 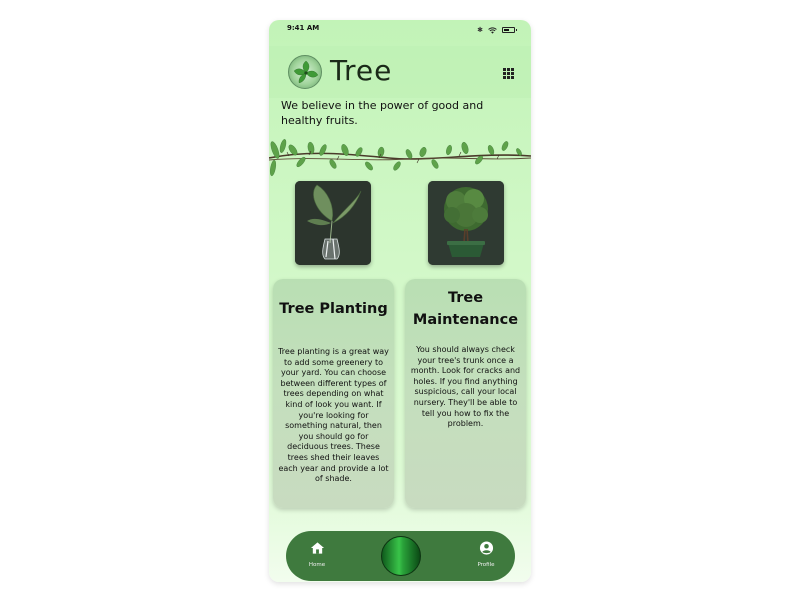 I want to click on vine-banner, so click(x=400, y=158).